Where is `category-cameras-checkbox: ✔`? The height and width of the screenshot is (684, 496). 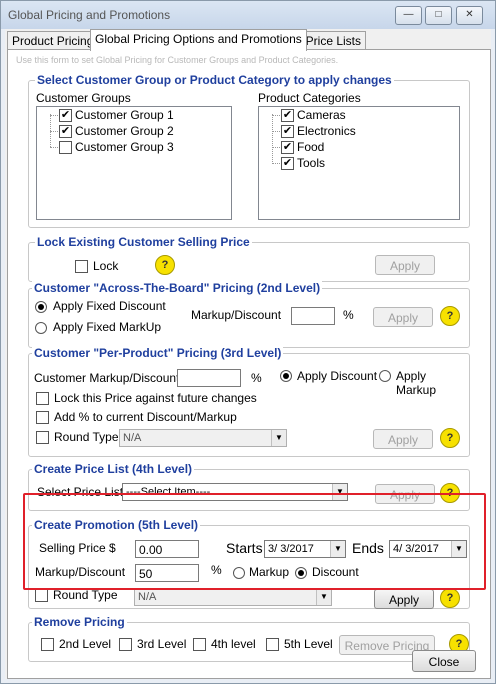
category-cameras-checkbox: ✔ is located at coordinates (287, 115).